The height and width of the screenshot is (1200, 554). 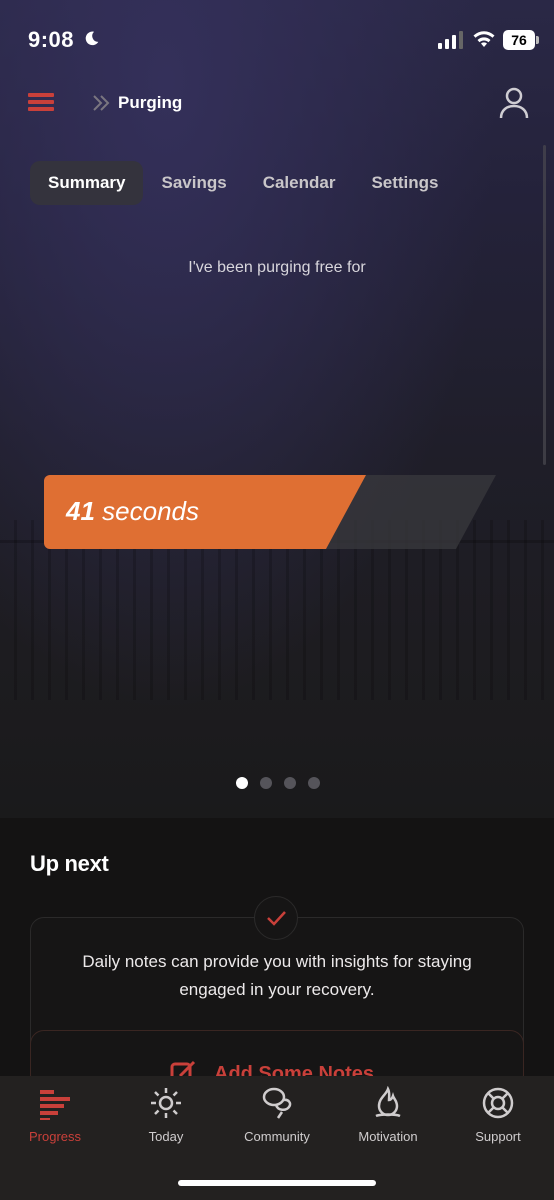 I want to click on tab-support-label: Support, so click(x=498, y=1136).